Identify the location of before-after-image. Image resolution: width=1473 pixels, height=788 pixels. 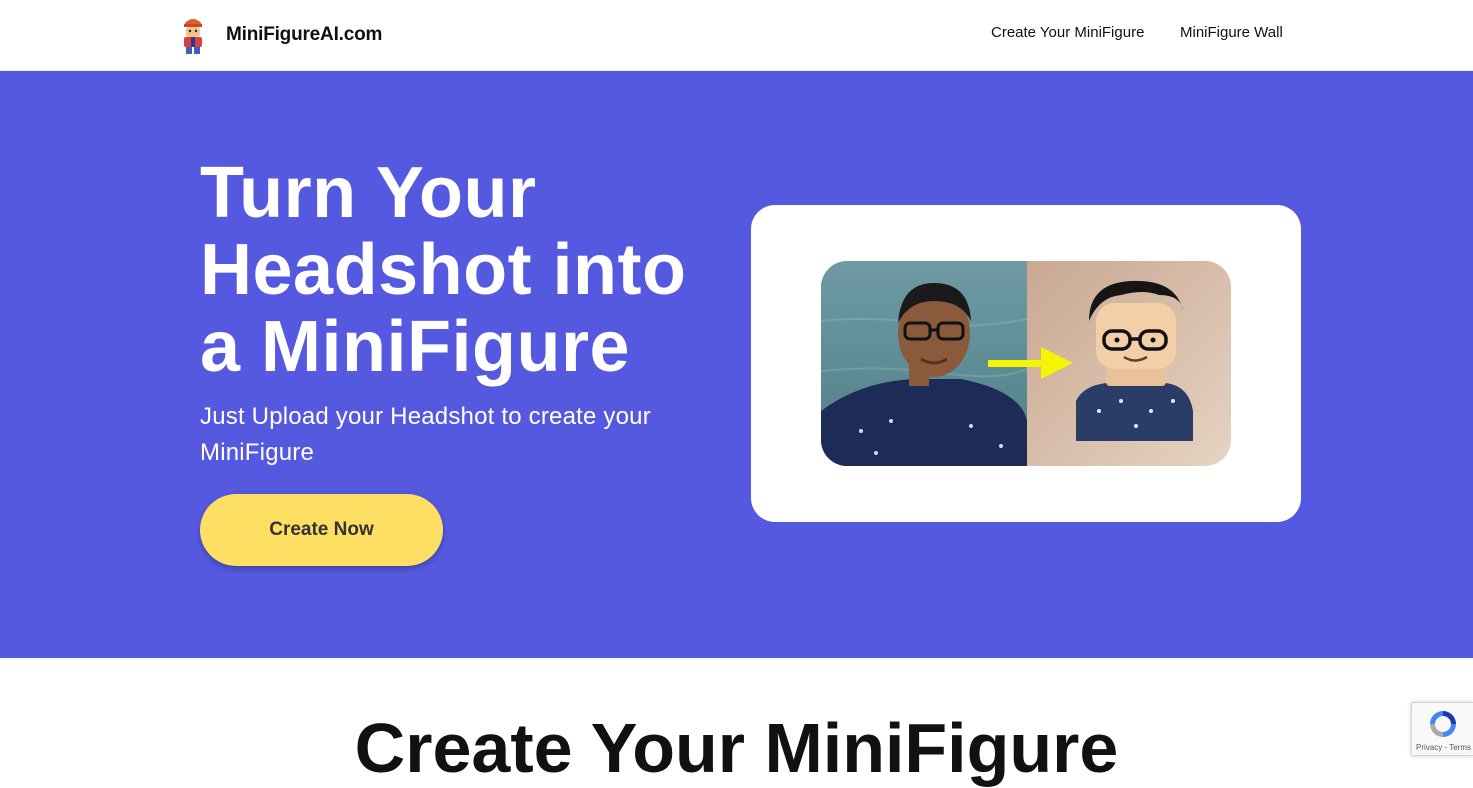
(1026, 363).